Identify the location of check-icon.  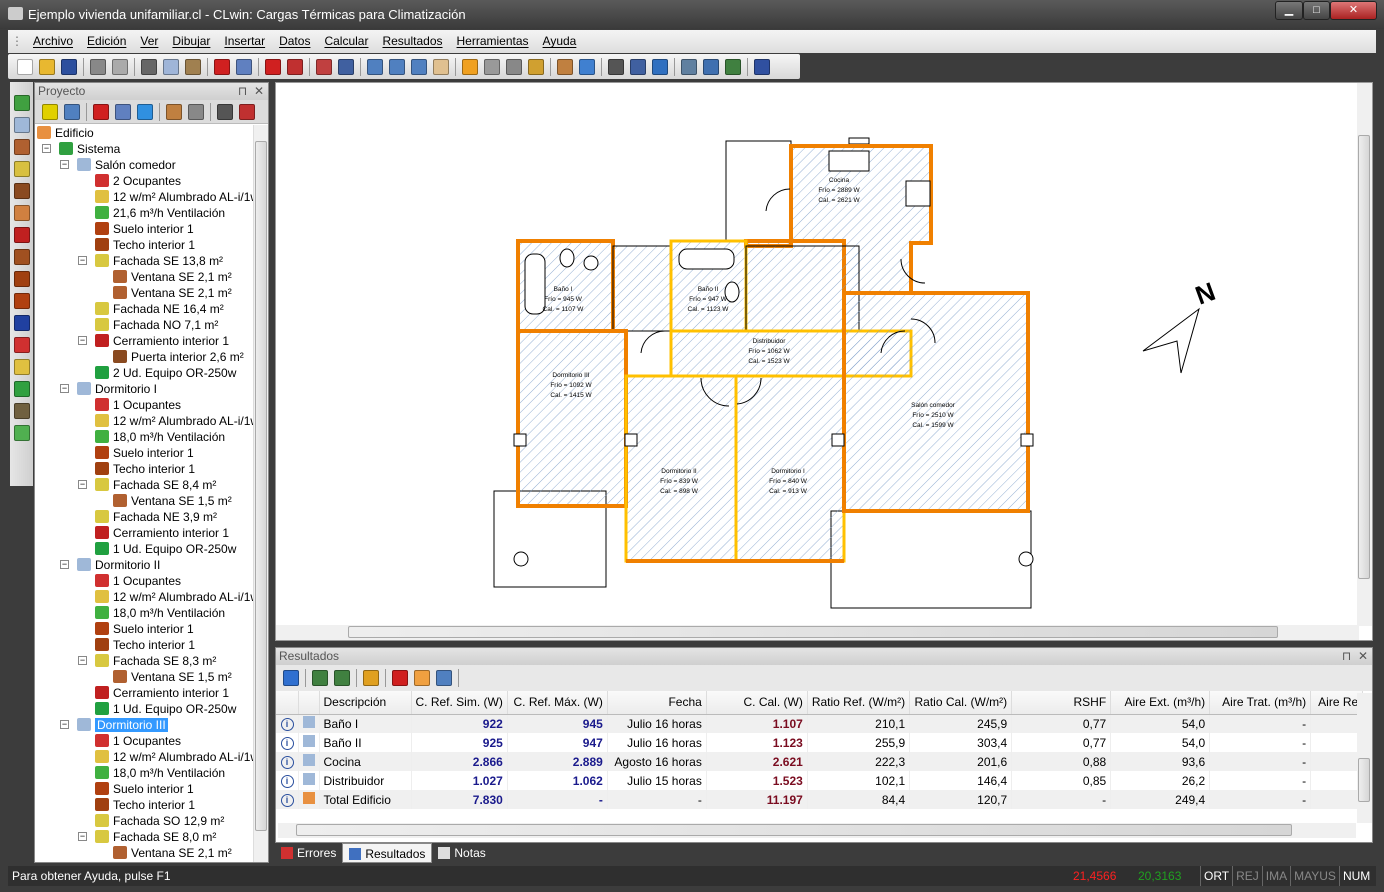
(291, 678).